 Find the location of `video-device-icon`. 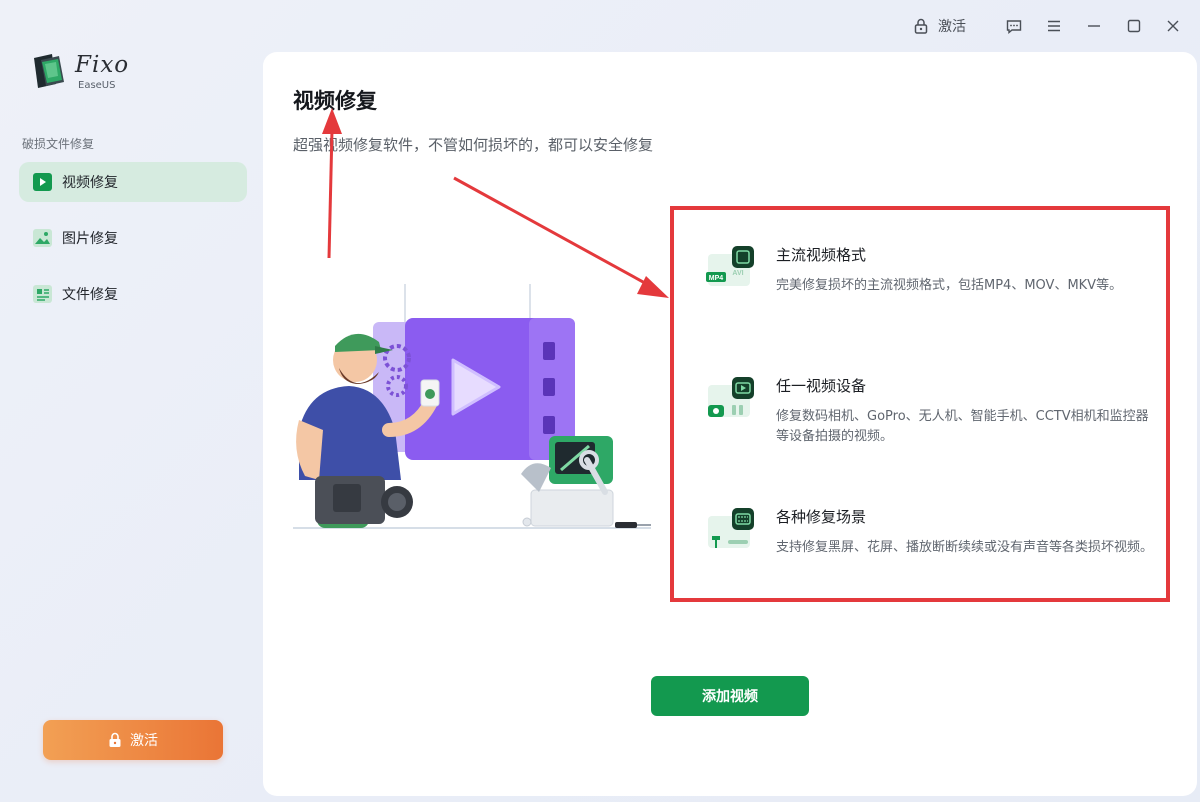

video-device-icon is located at coordinates (731, 397).